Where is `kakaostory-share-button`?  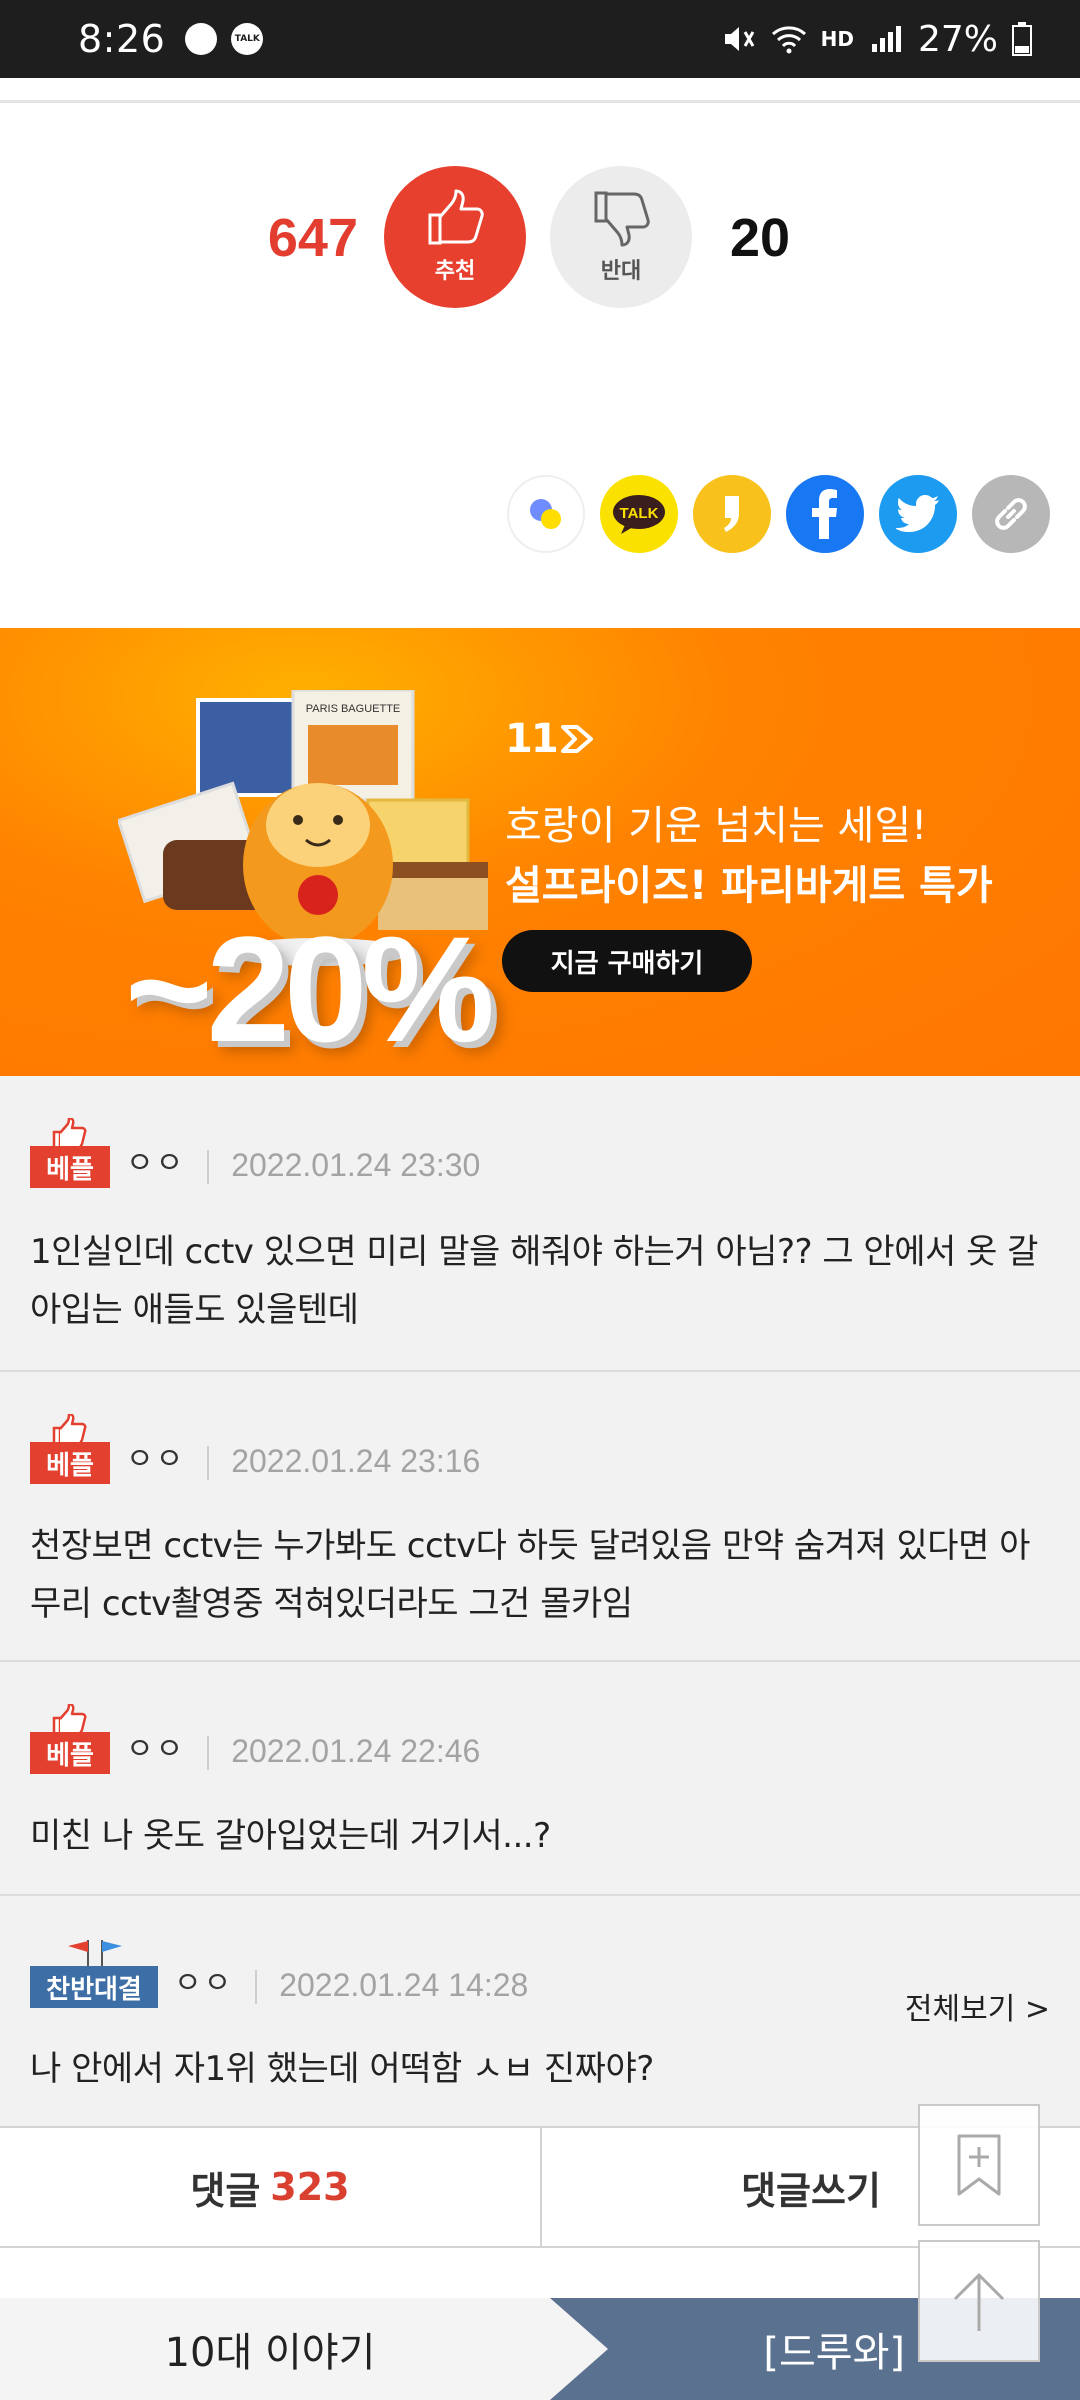
kakaostory-share-button is located at coordinates (546, 514).